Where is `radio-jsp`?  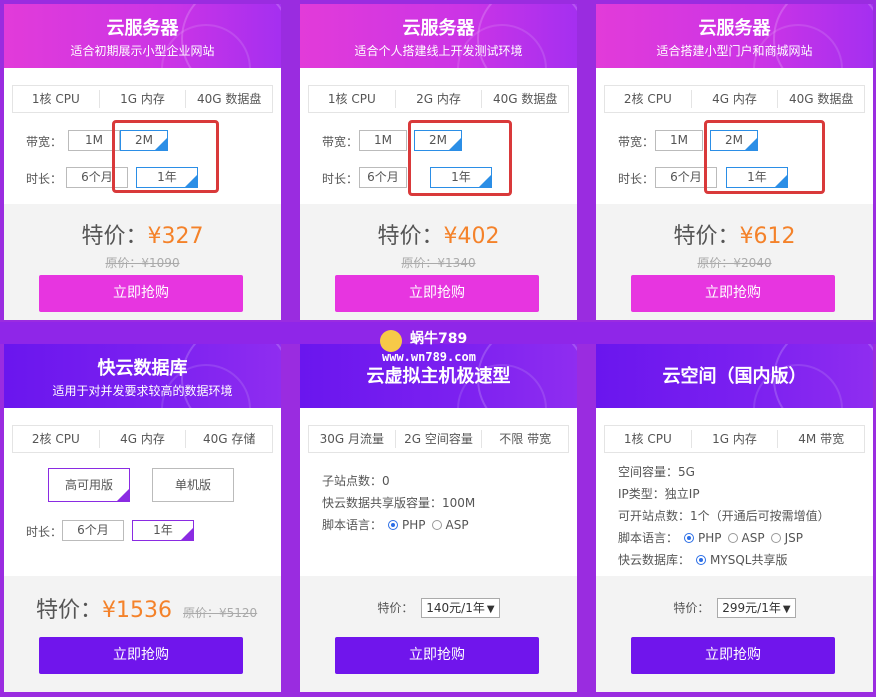
radio-jsp is located at coordinates (775, 538).